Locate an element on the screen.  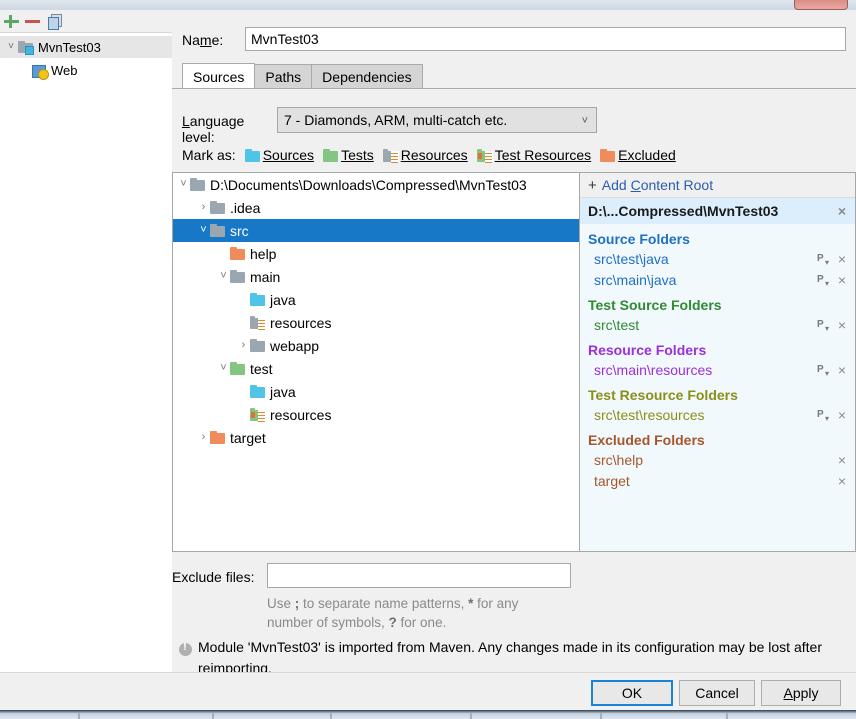
window-close-button is located at coordinates (821, 5).